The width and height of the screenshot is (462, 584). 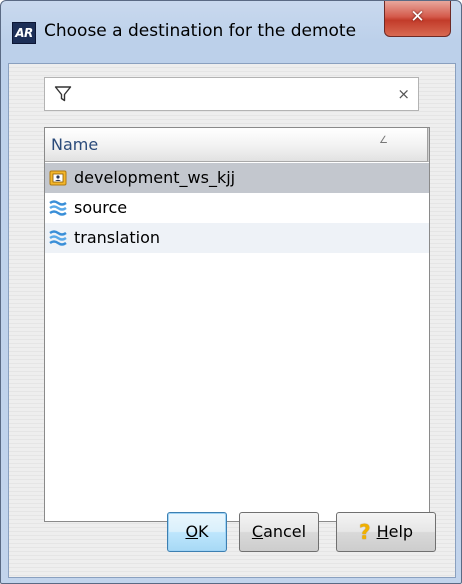 What do you see at coordinates (383, 140) in the screenshot?
I see `sort-indicator-icon: ∠` at bounding box center [383, 140].